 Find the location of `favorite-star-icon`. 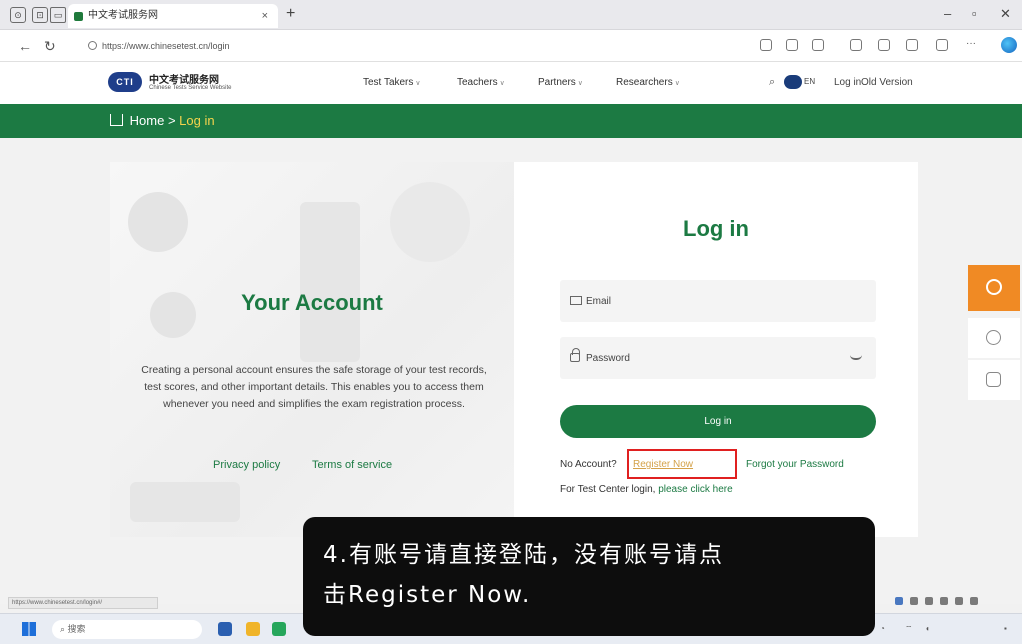

favorite-star-icon is located at coordinates (818, 45).